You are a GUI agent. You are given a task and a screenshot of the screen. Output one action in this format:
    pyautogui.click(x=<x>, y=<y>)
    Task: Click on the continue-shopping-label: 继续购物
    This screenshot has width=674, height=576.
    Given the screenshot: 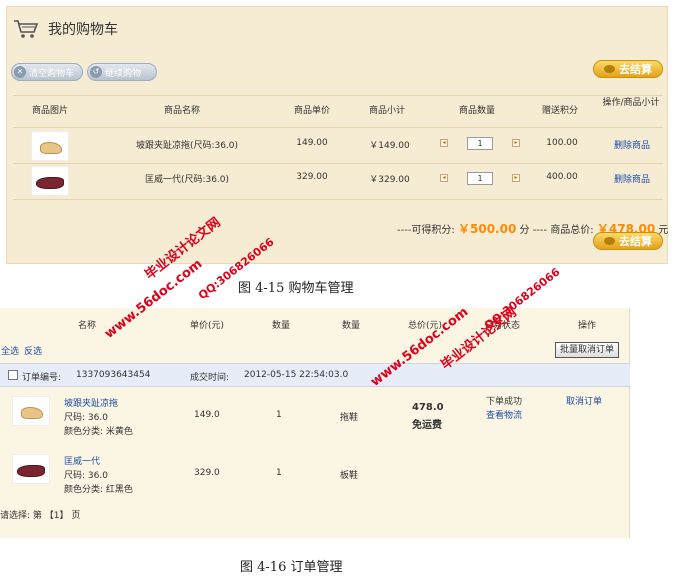 What is the action you would take?
    pyautogui.click(x=123, y=73)
    